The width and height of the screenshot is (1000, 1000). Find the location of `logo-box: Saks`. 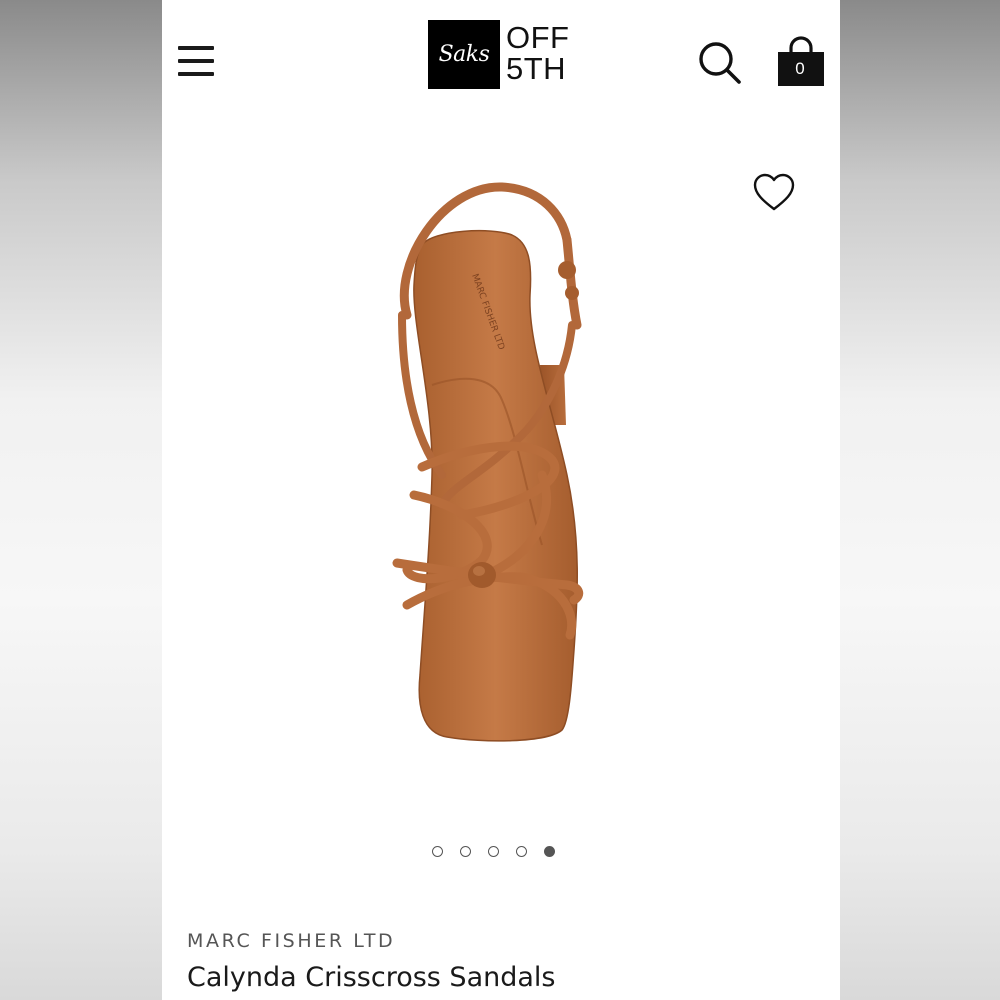

logo-box: Saks is located at coordinates (464, 54).